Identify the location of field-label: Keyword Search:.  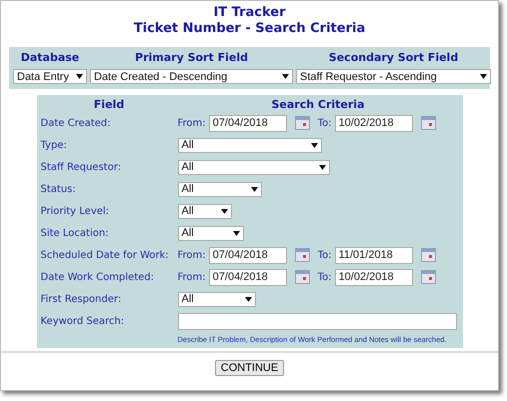
(83, 321).